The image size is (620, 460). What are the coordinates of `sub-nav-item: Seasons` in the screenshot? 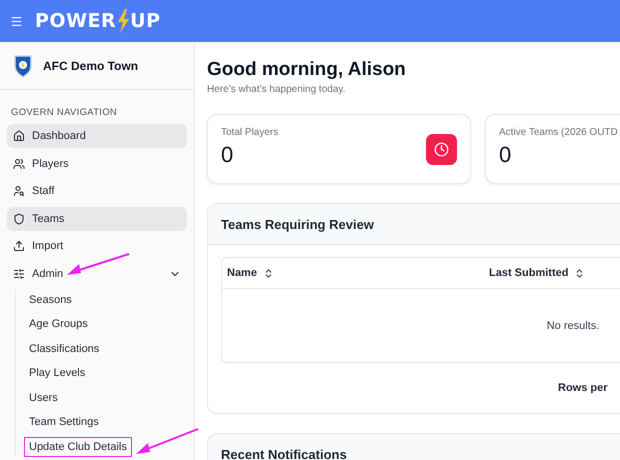 It's located at (50, 300).